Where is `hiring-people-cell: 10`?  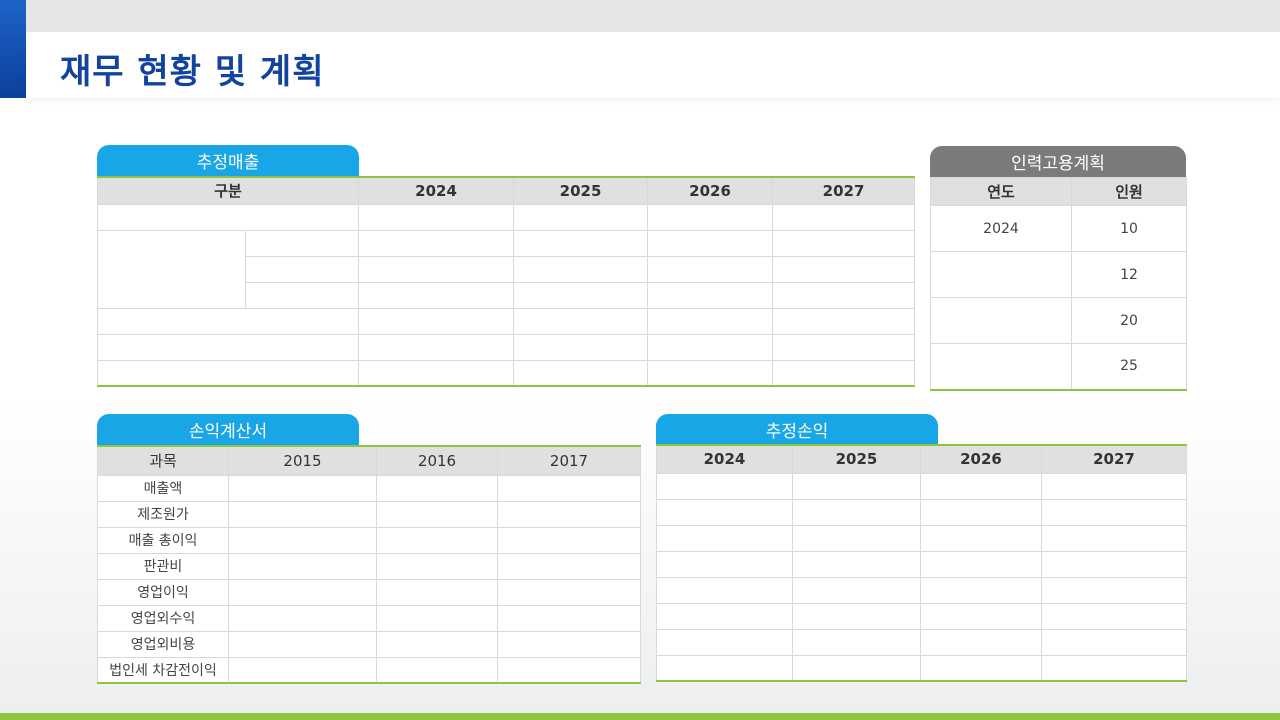
hiring-people-cell: 10 is located at coordinates (1129, 228).